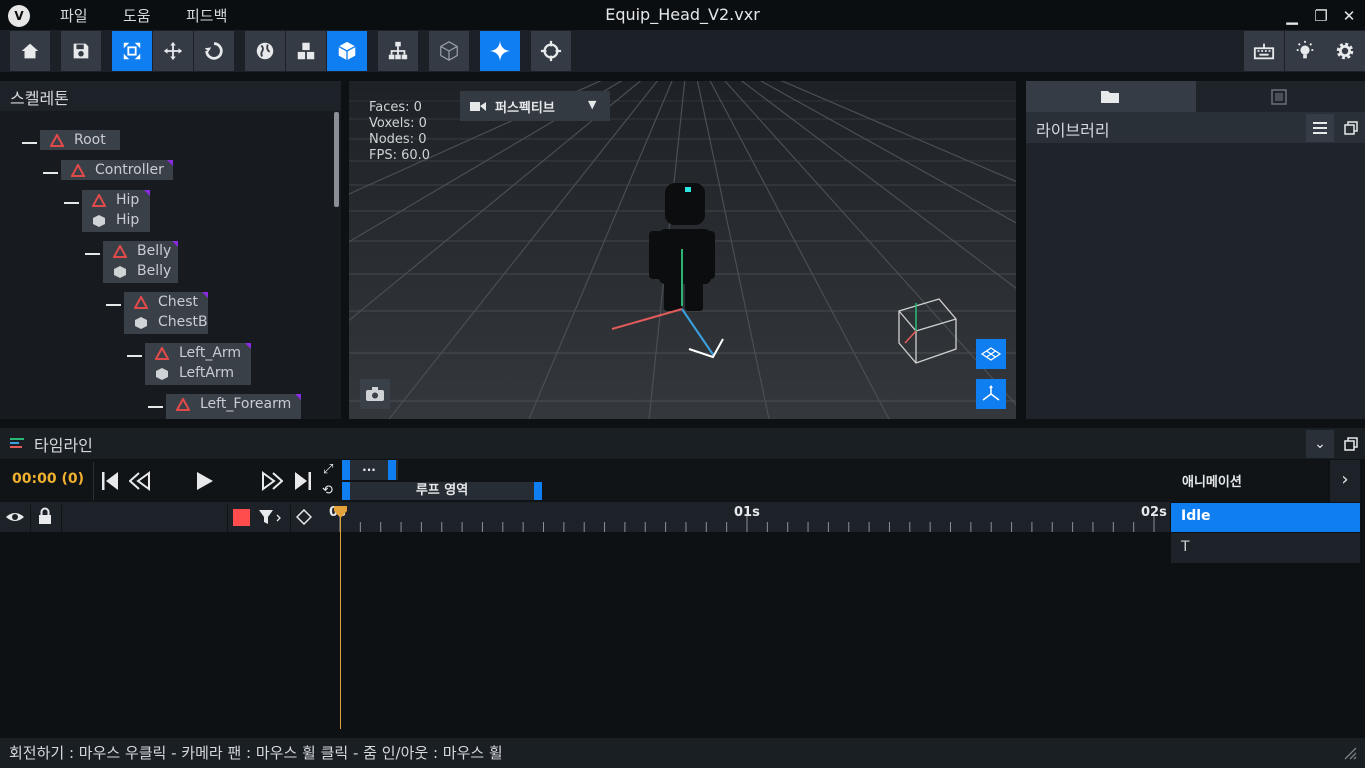 The height and width of the screenshot is (768, 1365). Describe the element at coordinates (166, 313) in the screenshot. I see `tree-node-chest: Chest ChestB` at that location.